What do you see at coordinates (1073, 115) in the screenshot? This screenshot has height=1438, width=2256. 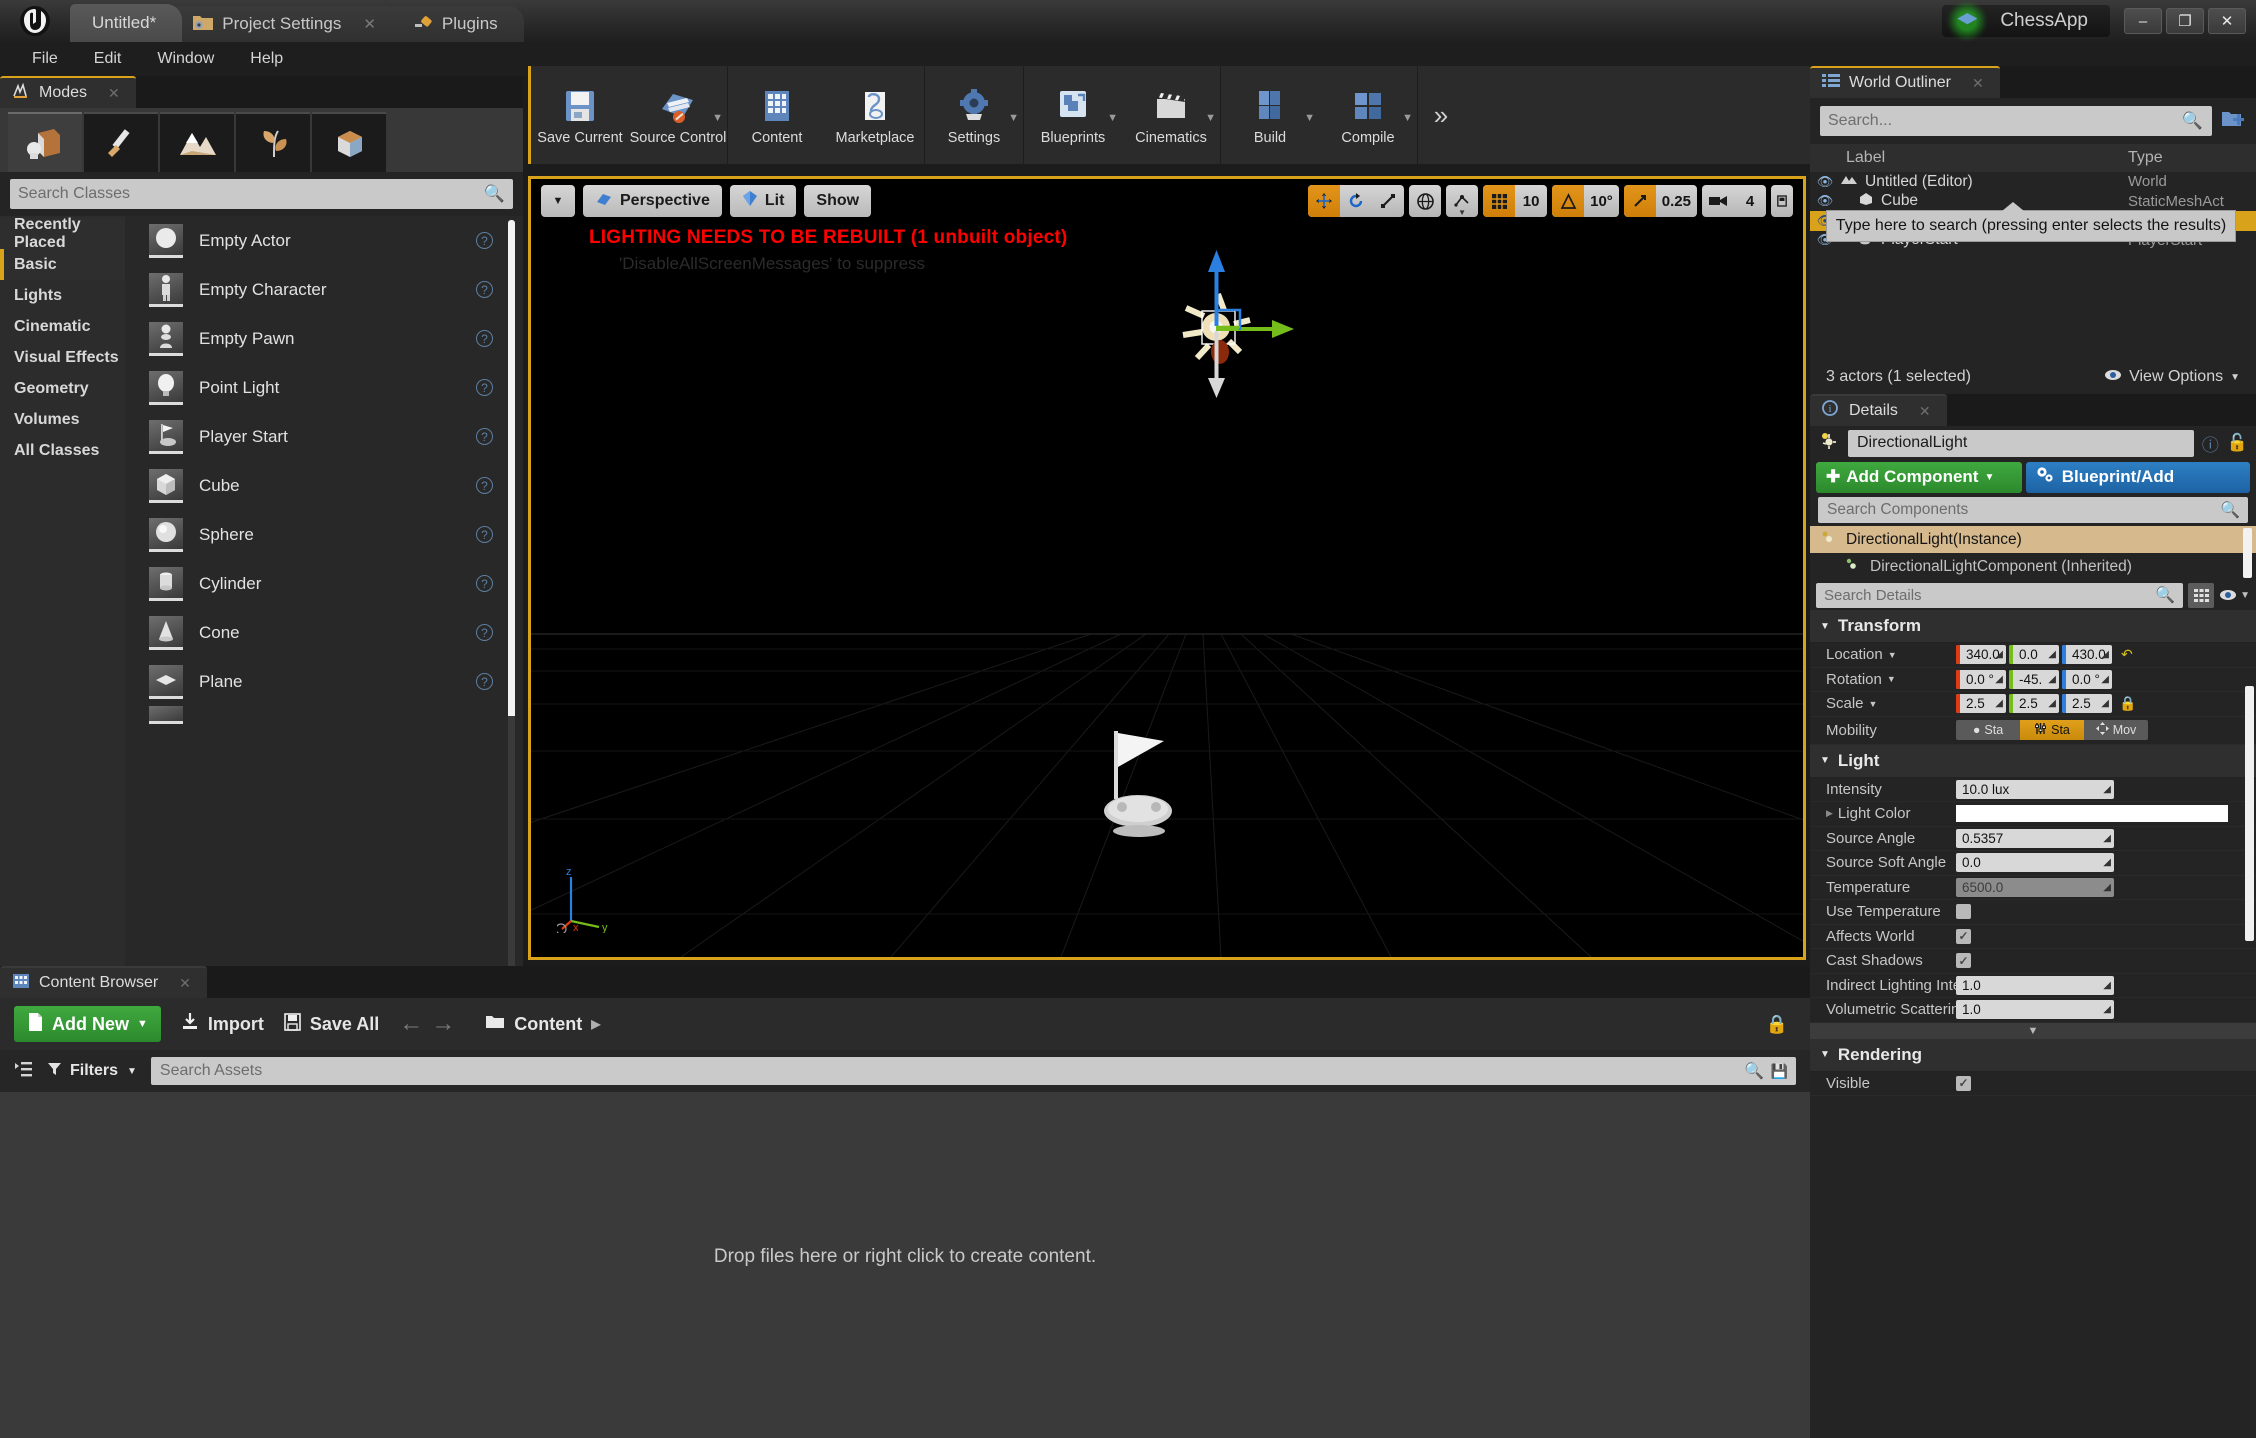 I see `toolbar-blueprints-button: Blueprints ▼` at bounding box center [1073, 115].